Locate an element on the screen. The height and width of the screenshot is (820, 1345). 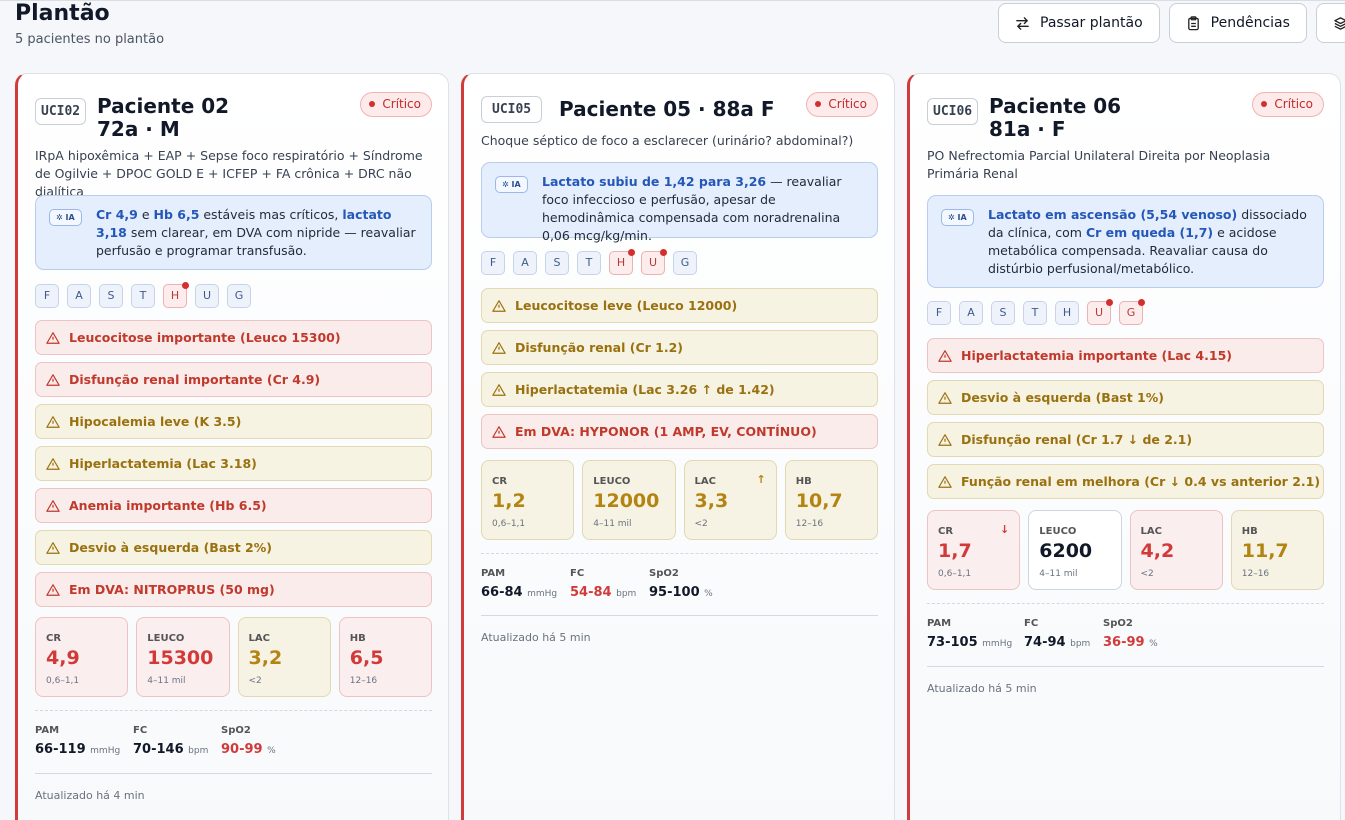
vitals-row: PAM 66-84 mmHg FC 54-84 bpm SpO2 95-100 % is located at coordinates (610, 584).